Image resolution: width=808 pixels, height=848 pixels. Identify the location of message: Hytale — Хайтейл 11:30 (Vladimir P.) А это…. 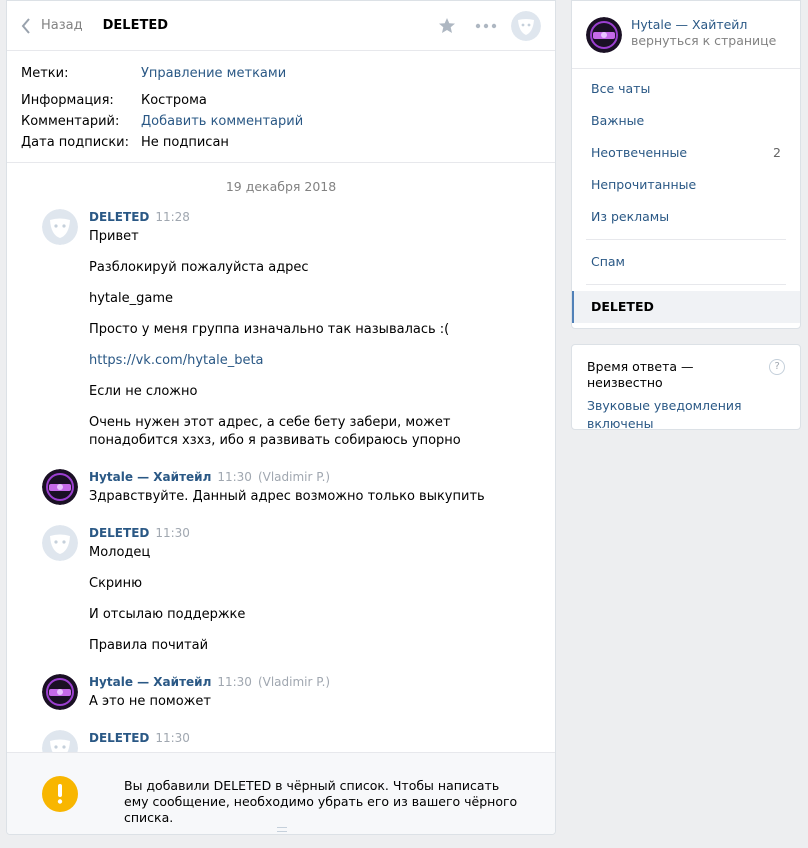
(282, 692).